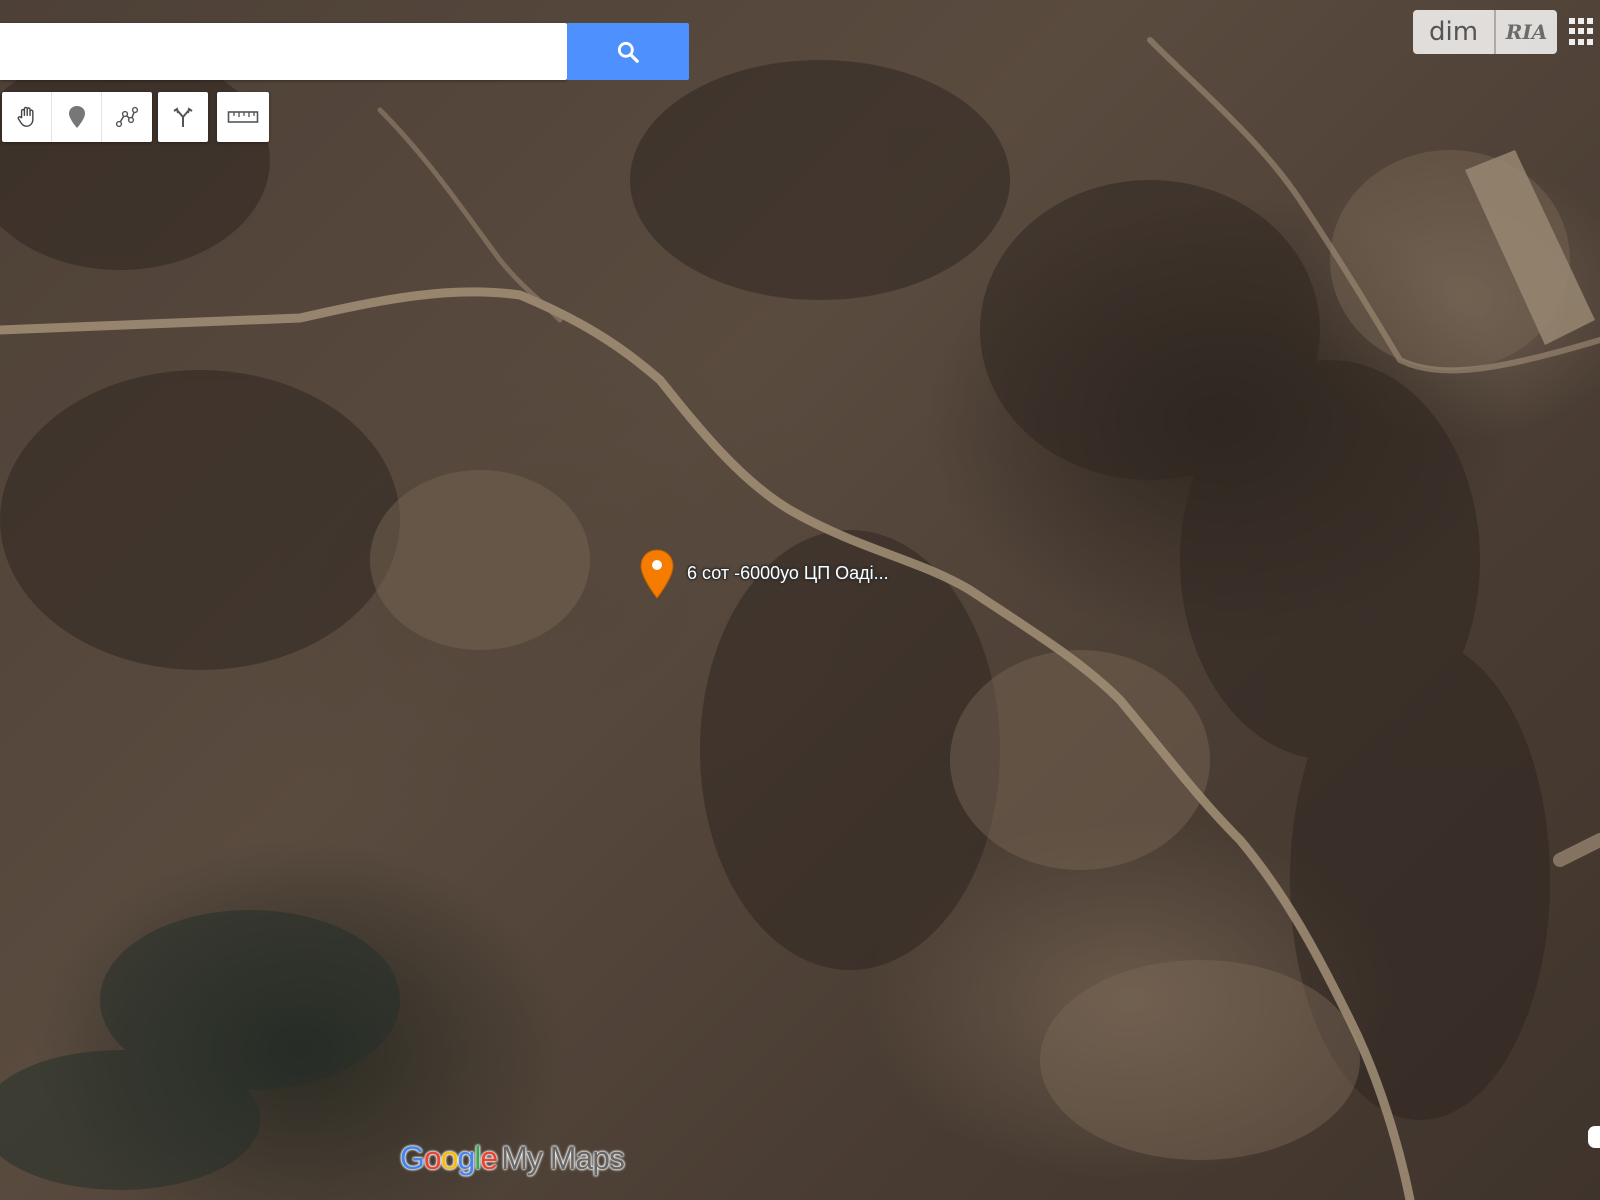 This screenshot has height=1200, width=1600. I want to click on search-button, so click(628, 51).